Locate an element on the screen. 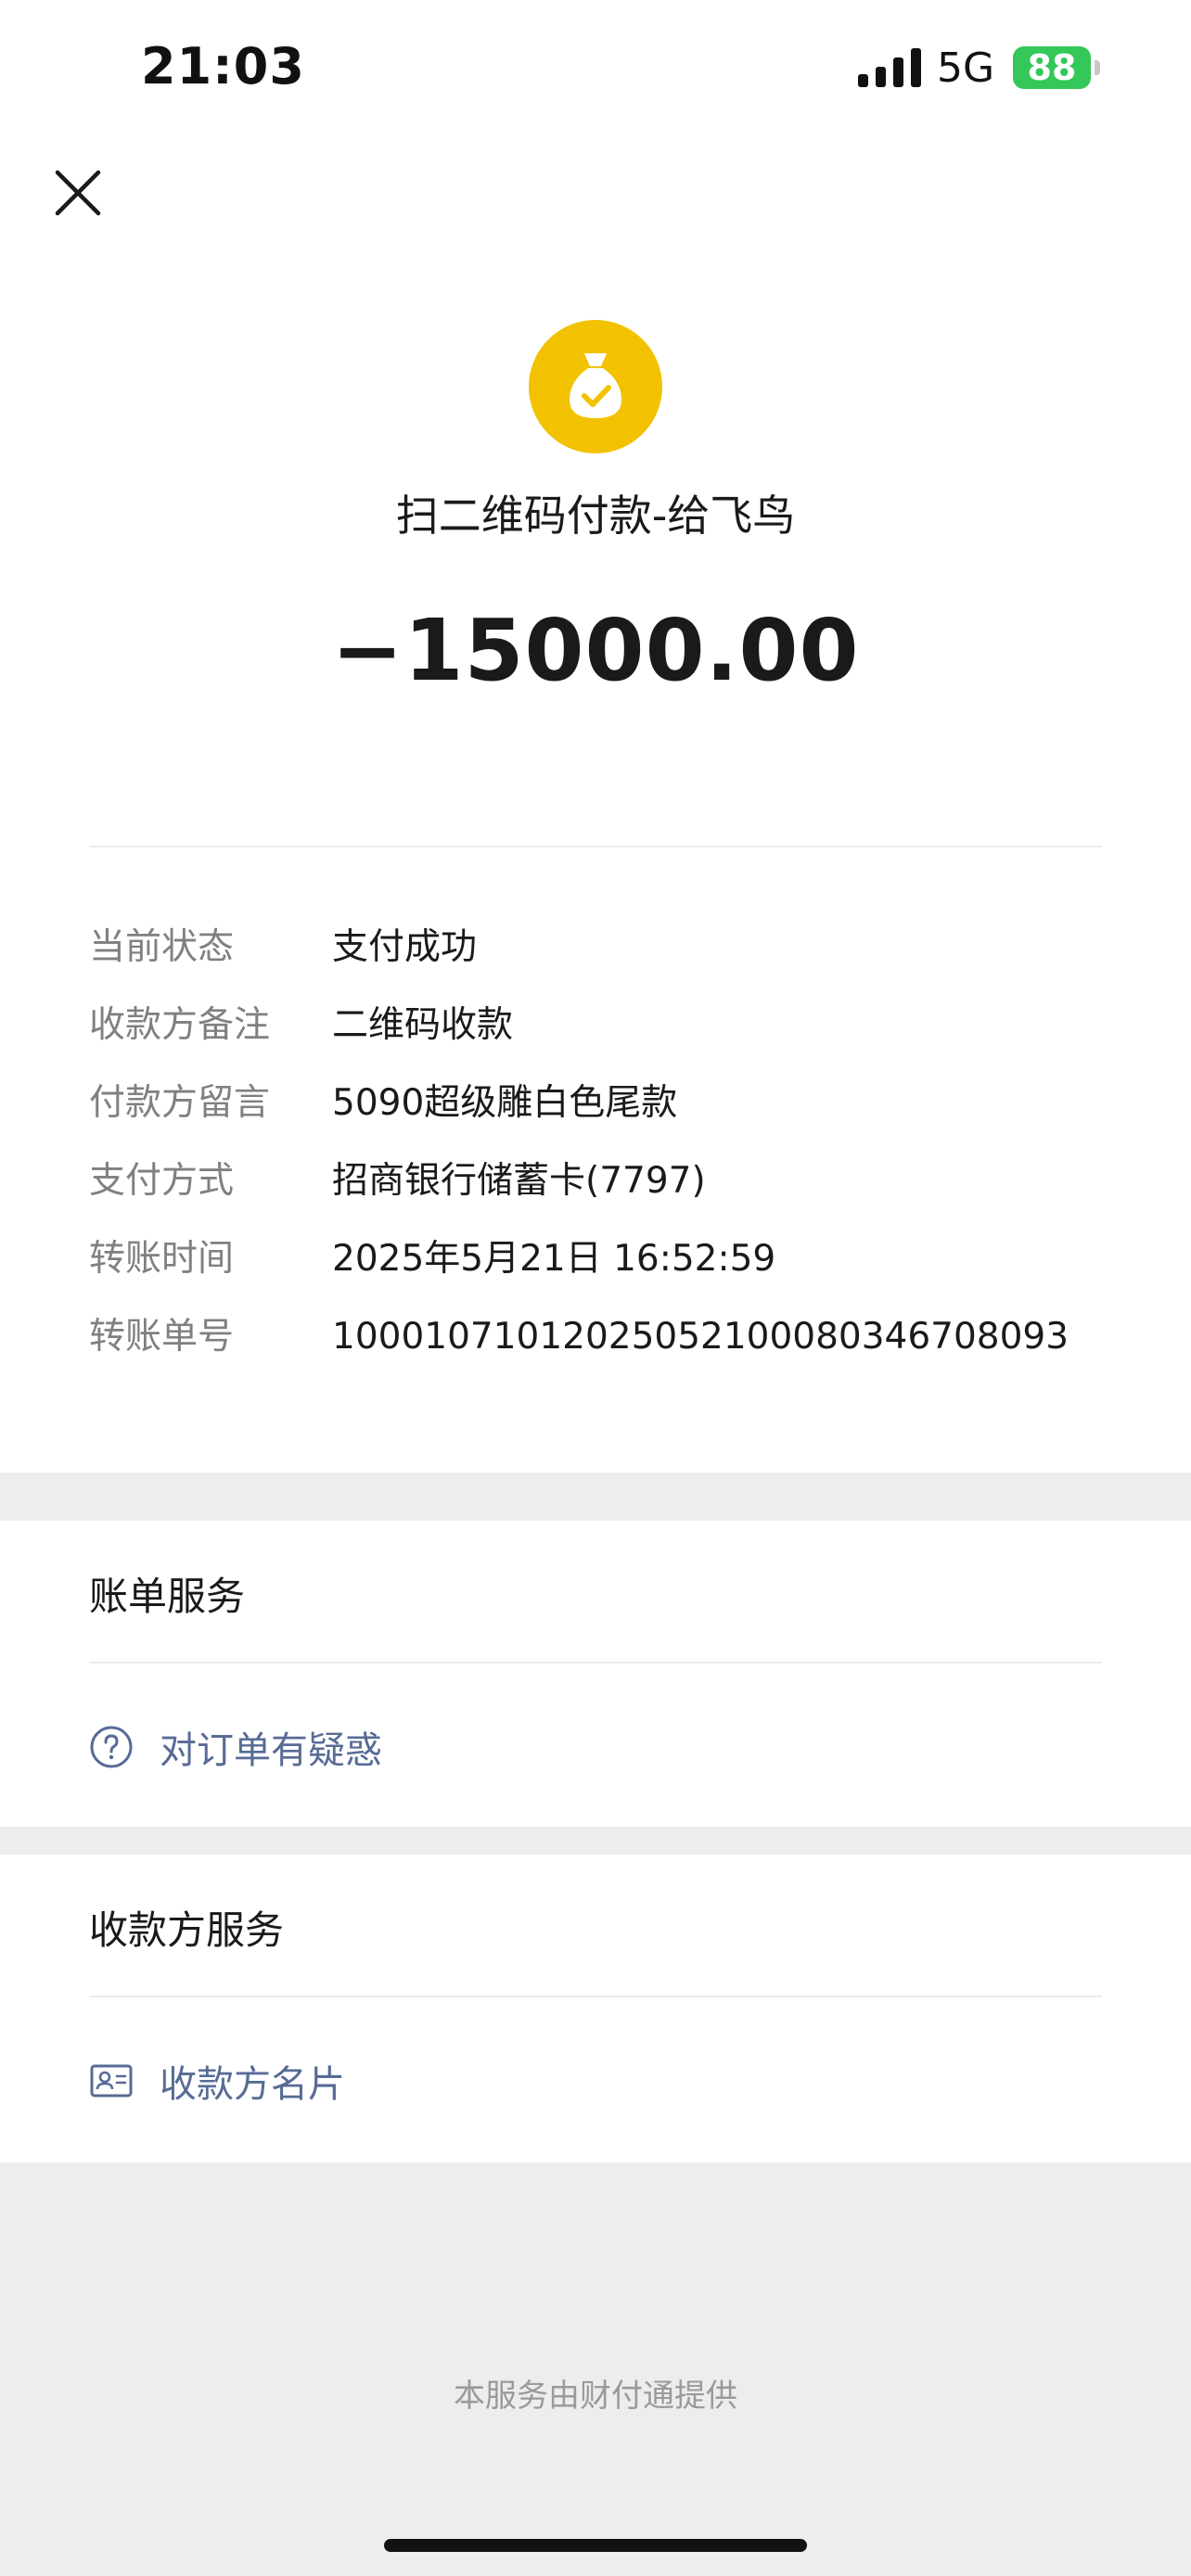  detail-value: 5090超级雕白色尾款 is located at coordinates (505, 1103).